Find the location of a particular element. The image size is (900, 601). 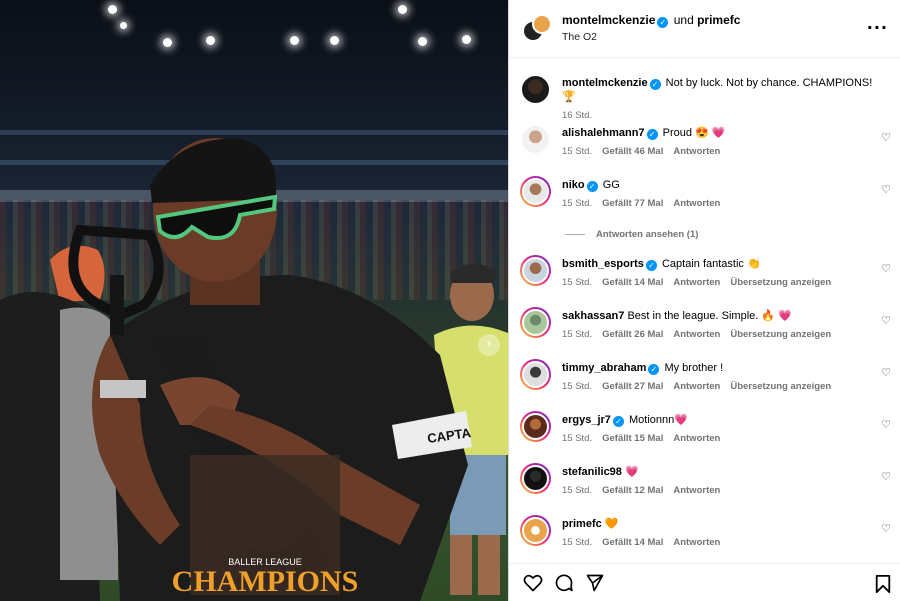

location-label: The O2 is located at coordinates (651, 37).